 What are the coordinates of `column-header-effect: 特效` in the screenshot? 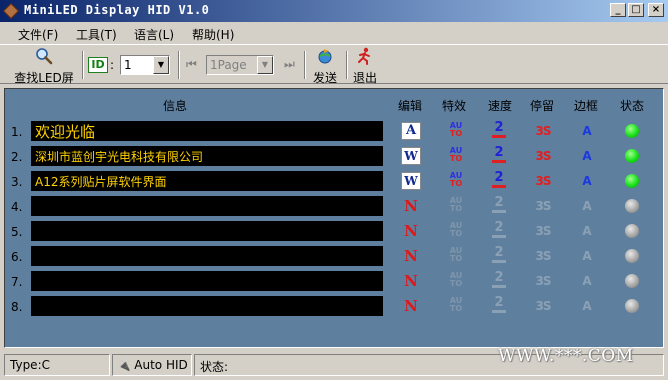 It's located at (453, 106).